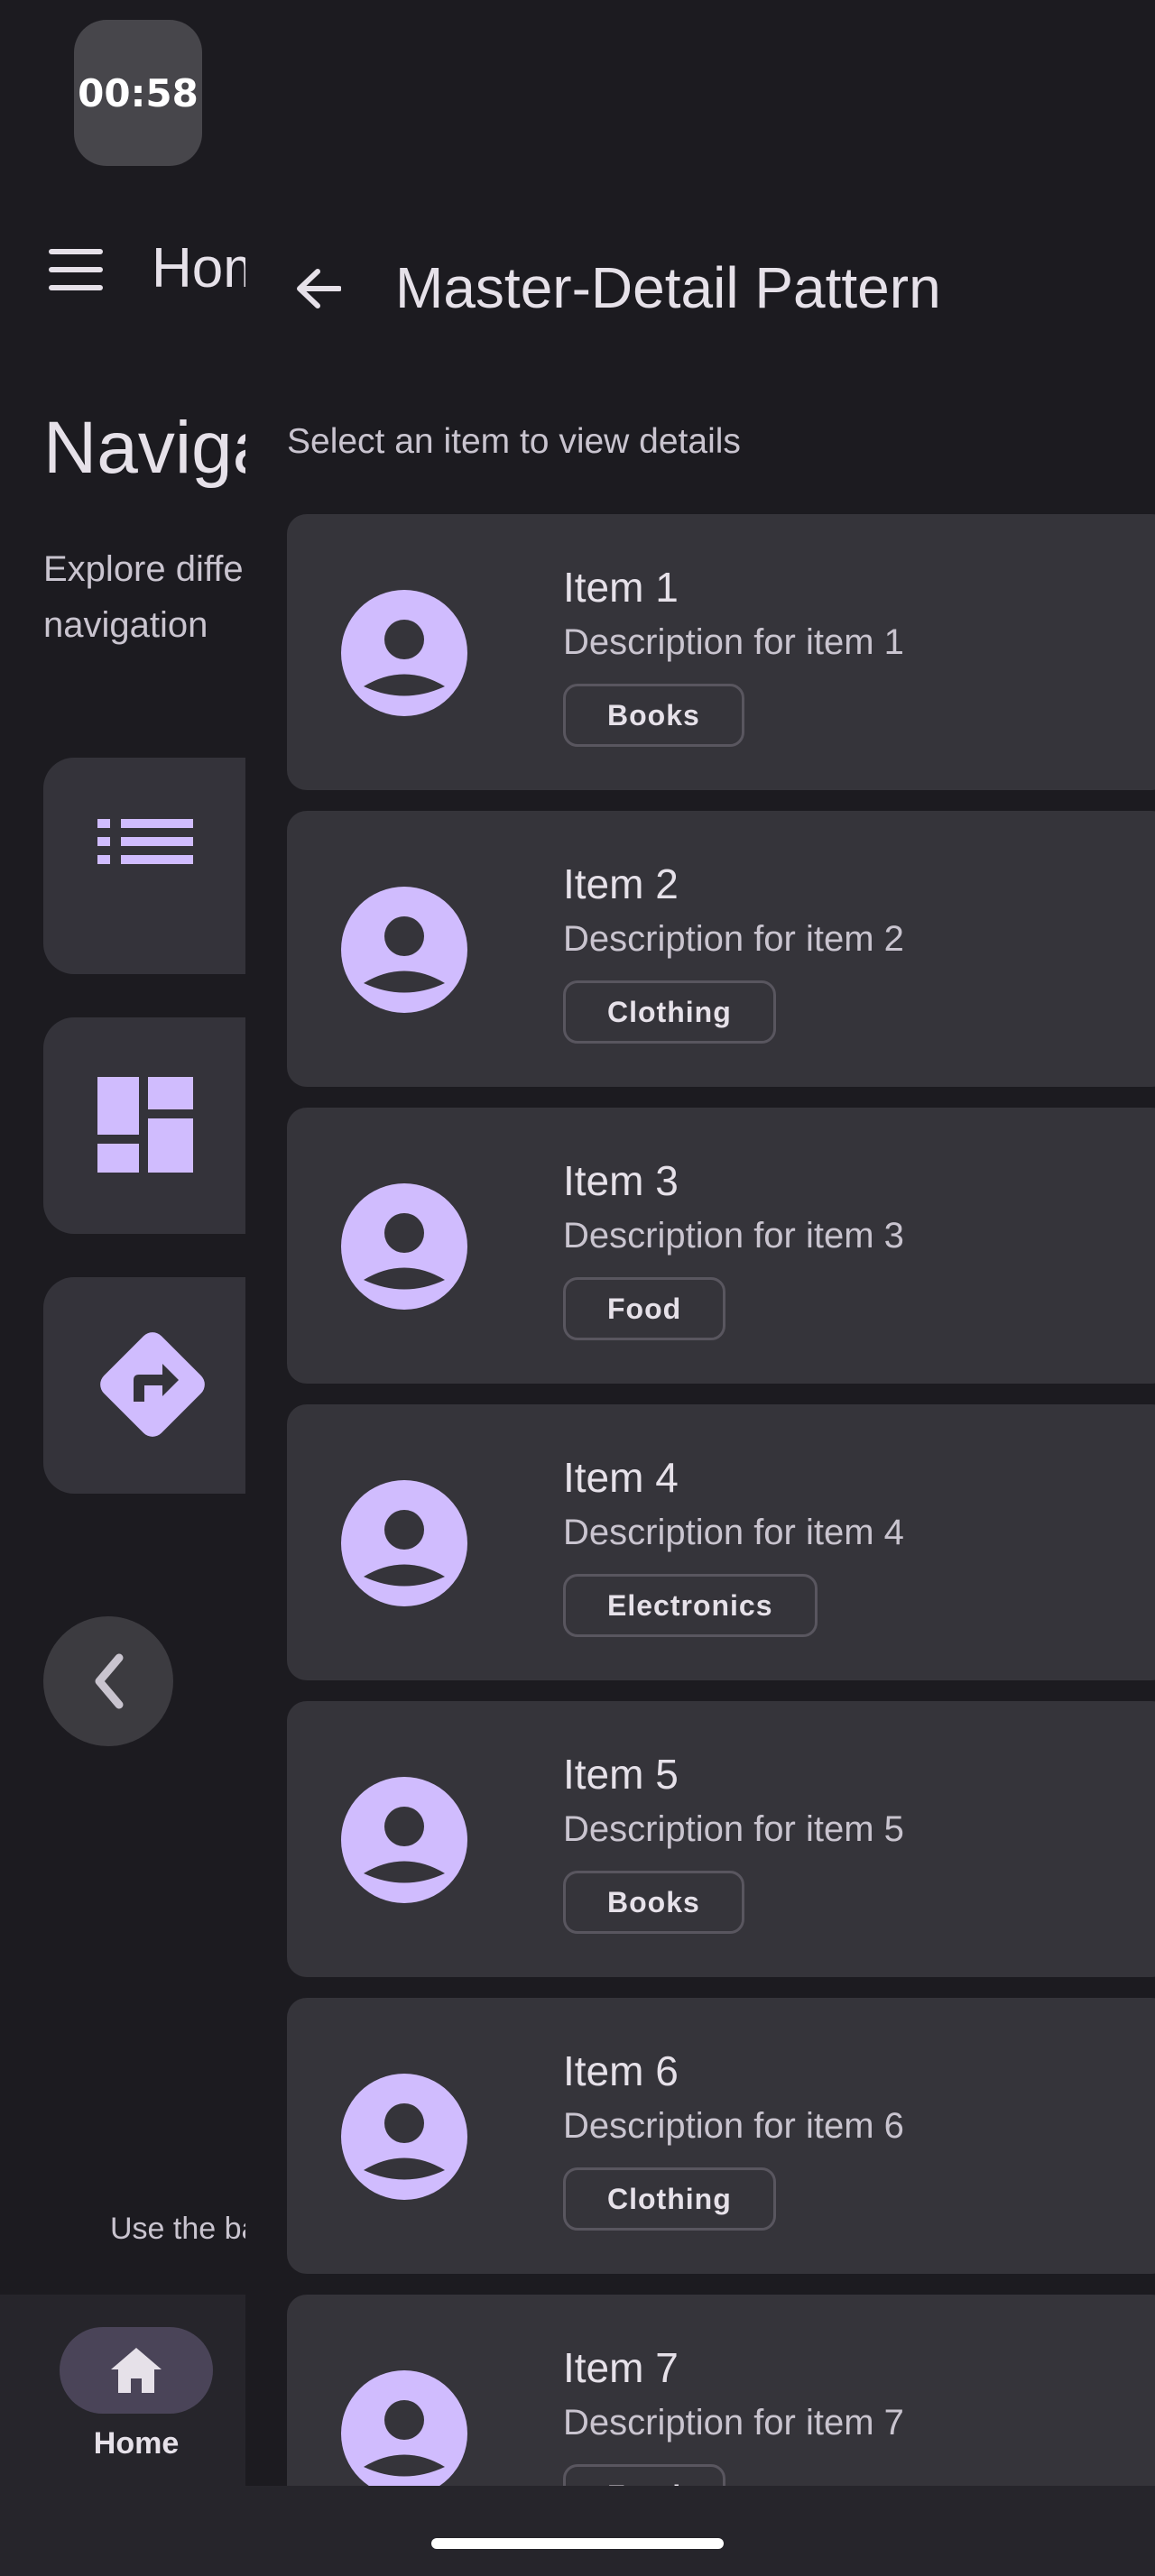  What do you see at coordinates (668, 287) in the screenshot?
I see `detail-title: Master-Detail Pattern` at bounding box center [668, 287].